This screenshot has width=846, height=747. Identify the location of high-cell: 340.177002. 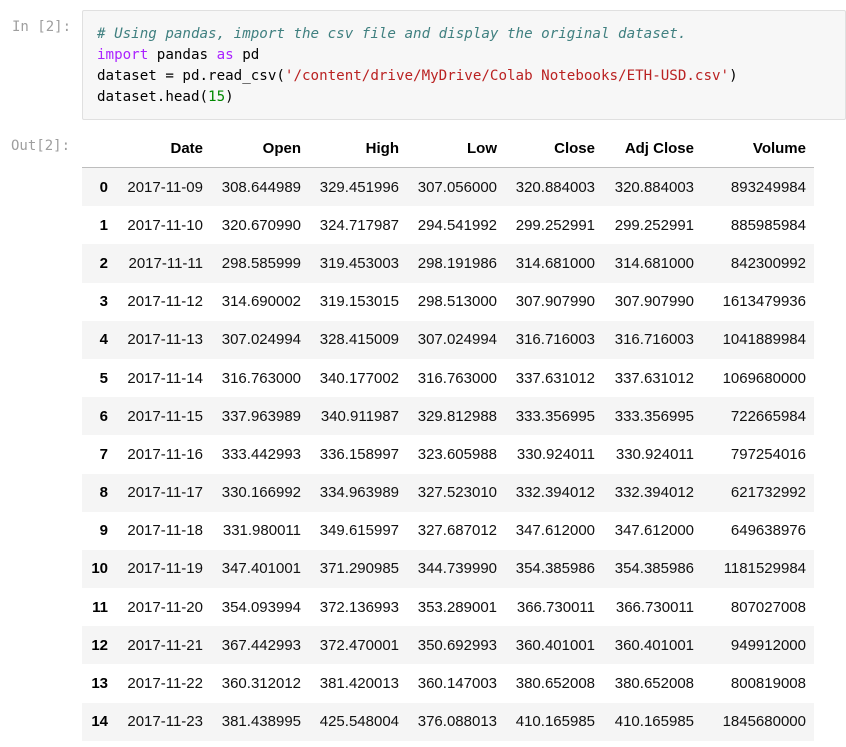
(359, 378).